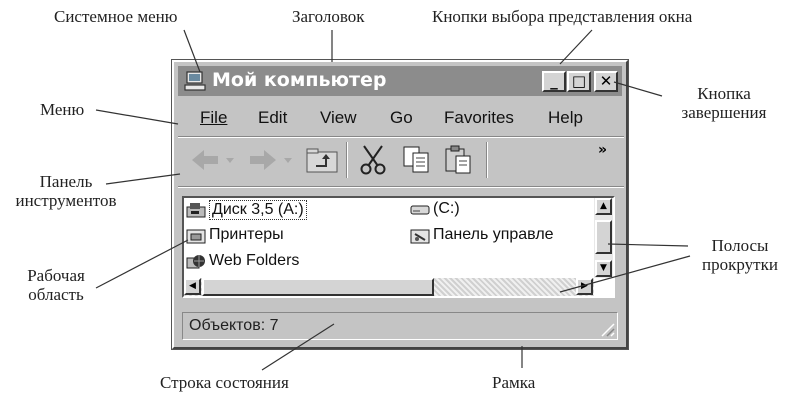  What do you see at coordinates (224, 382) in the screenshot?
I see `label-status-bar: Строка состояния` at bounding box center [224, 382].